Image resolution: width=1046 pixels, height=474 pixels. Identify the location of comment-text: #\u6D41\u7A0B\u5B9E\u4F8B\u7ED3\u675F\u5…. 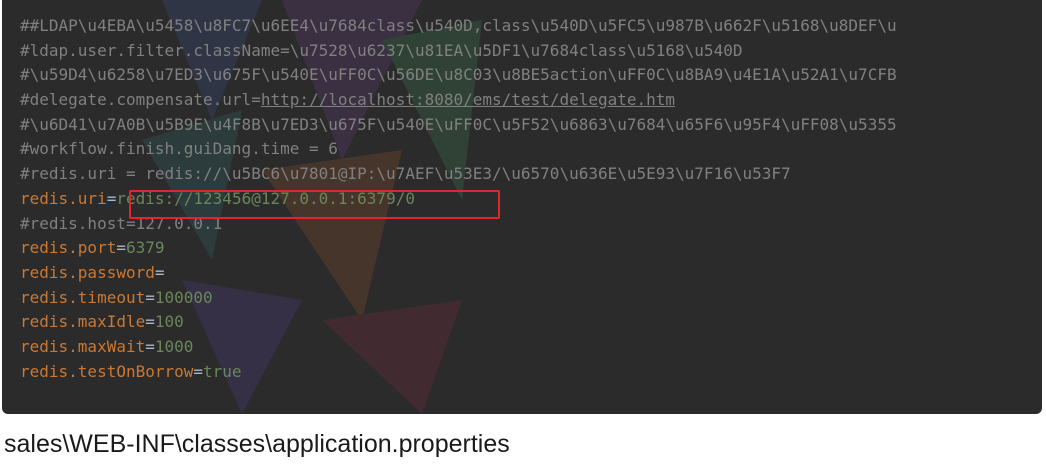
(458, 124).